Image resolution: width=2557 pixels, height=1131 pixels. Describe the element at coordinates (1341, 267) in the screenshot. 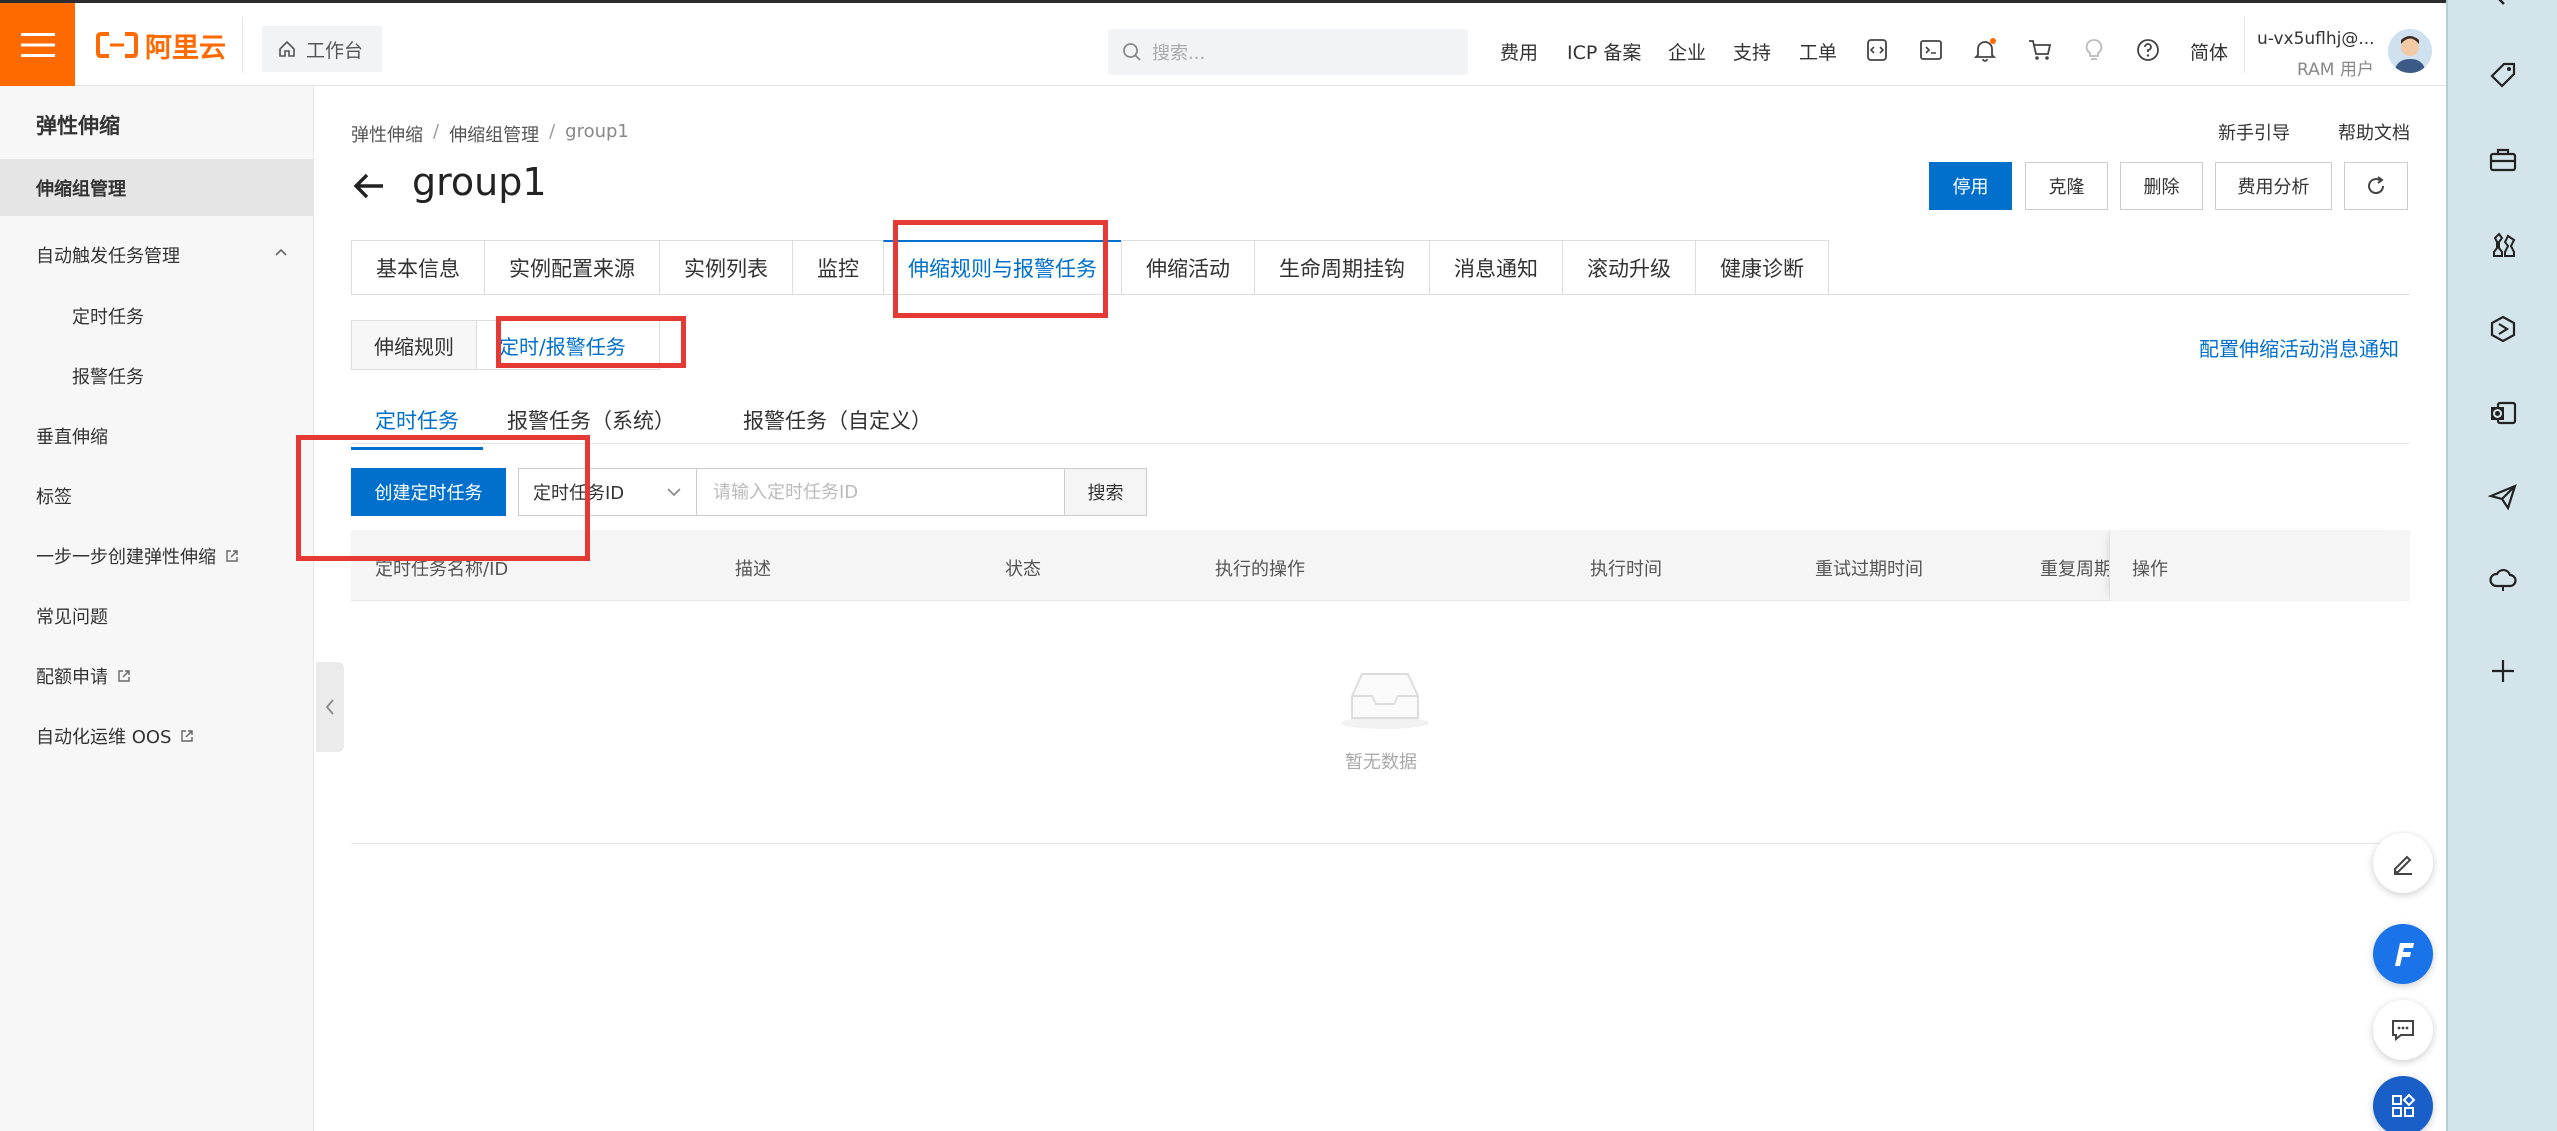

I see `tab-lifecycle-hooks: 生命周期挂钩` at that location.